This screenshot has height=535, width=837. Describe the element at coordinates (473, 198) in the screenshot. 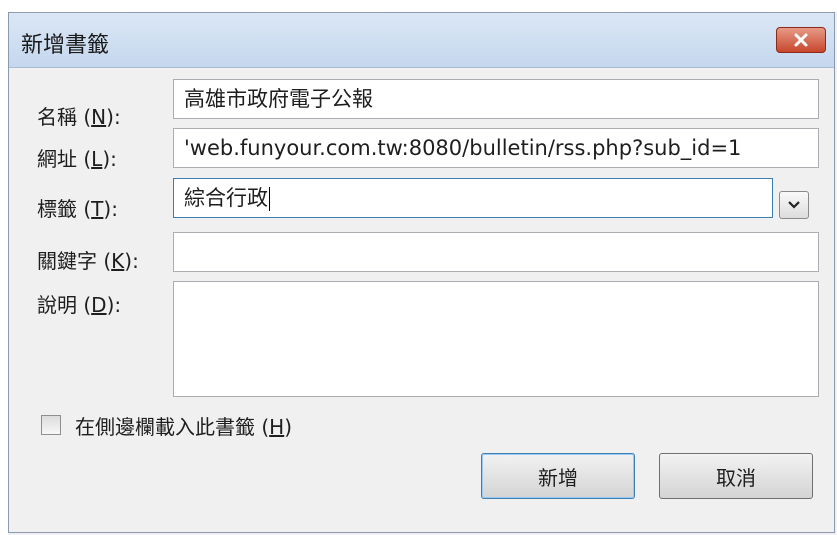

I see `tags-field: 綜合行政` at that location.